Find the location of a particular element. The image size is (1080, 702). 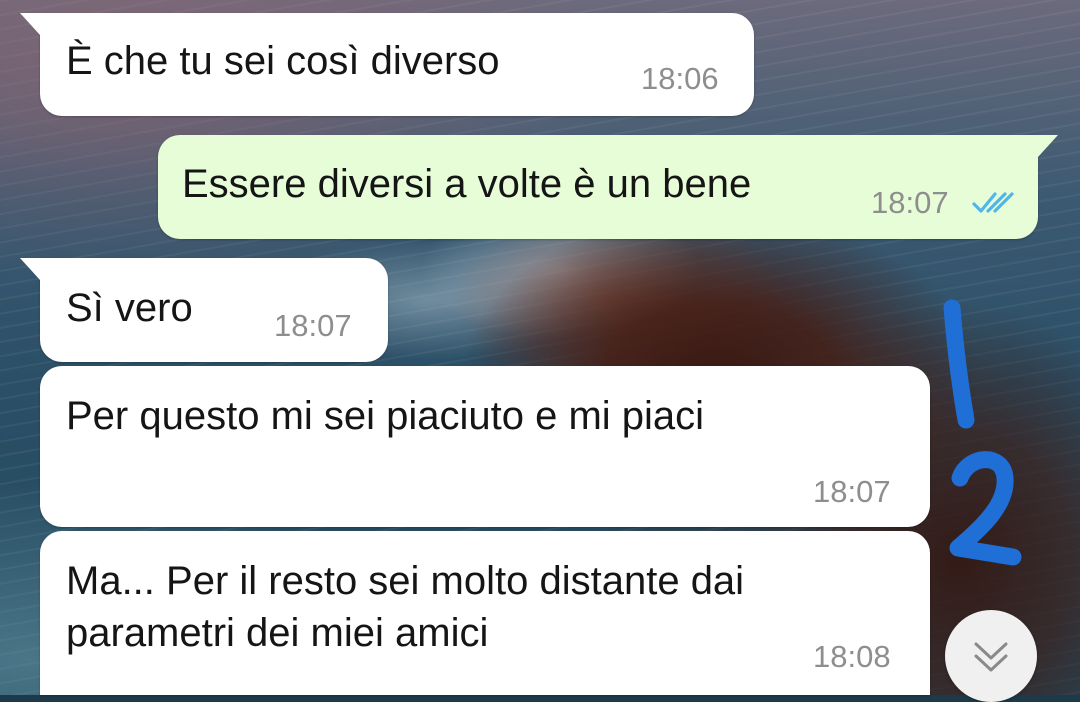

scroll-to-bottom-button is located at coordinates (991, 656).